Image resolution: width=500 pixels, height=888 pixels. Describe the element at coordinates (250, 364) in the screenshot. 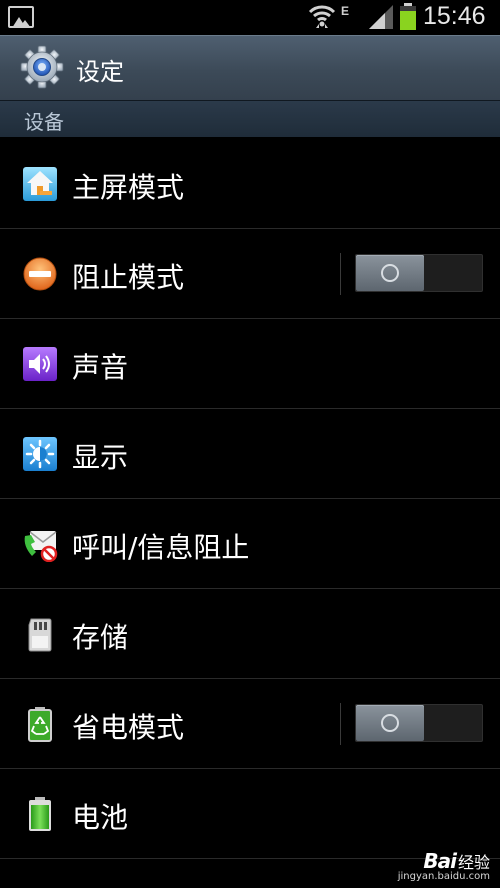

I see `settings-item-sound: 声音` at that location.